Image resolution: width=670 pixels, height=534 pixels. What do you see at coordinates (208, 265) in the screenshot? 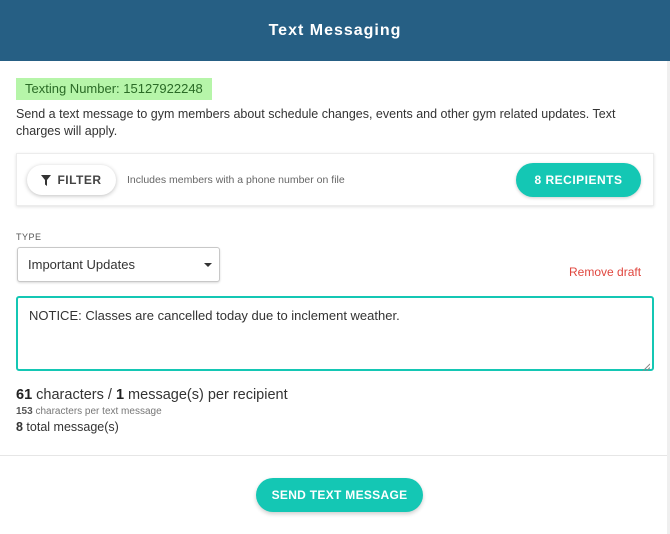
I see `caret-down-icon` at bounding box center [208, 265].